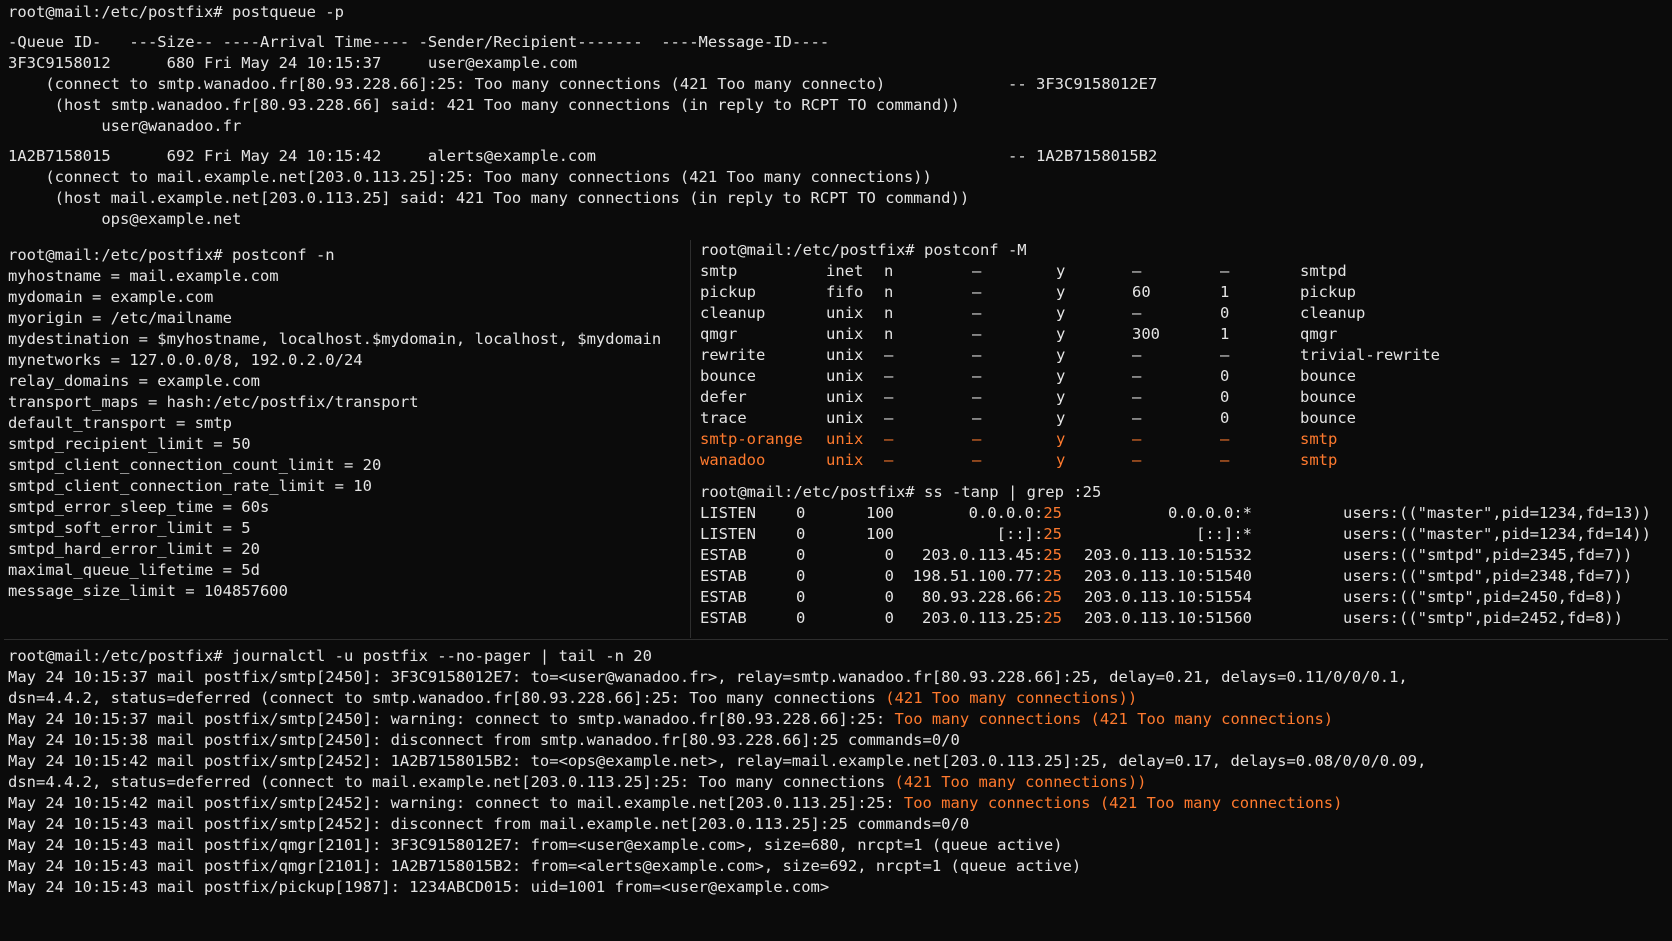 The height and width of the screenshot is (941, 1672). Describe the element at coordinates (1319, 460) in the screenshot. I see `master-cell-command: smtp` at that location.